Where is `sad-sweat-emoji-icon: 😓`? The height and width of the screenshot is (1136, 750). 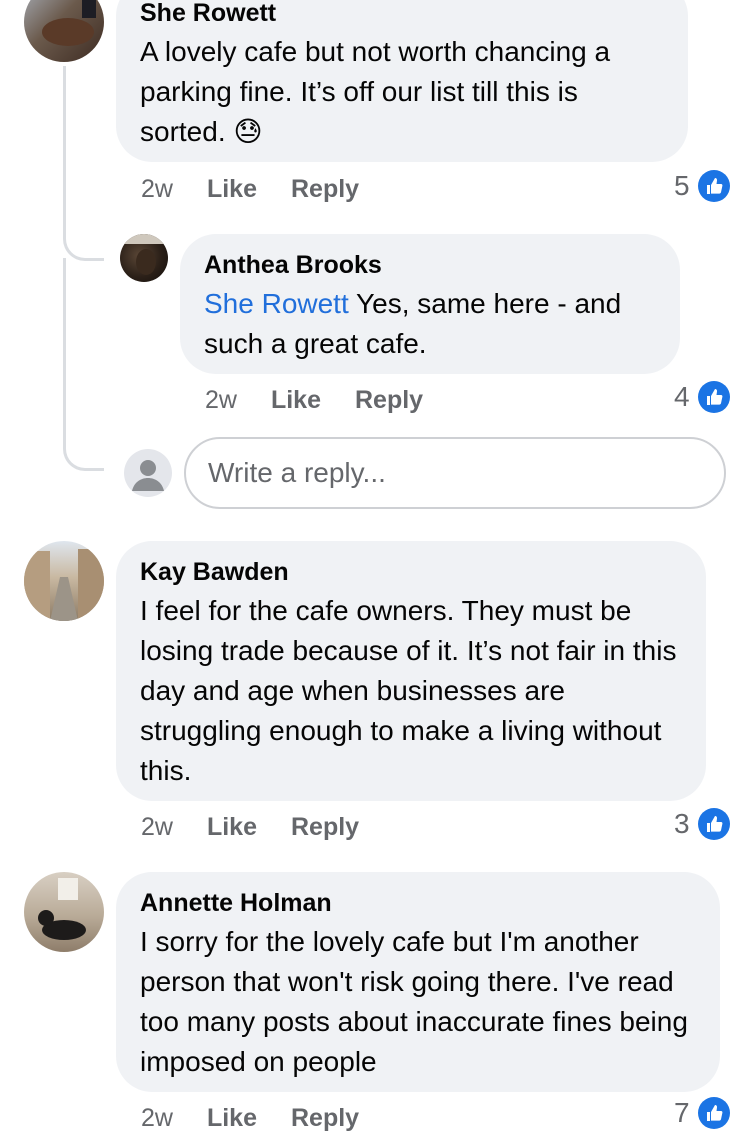
sad-sweat-emoji-icon: 😓 is located at coordinates (248, 131).